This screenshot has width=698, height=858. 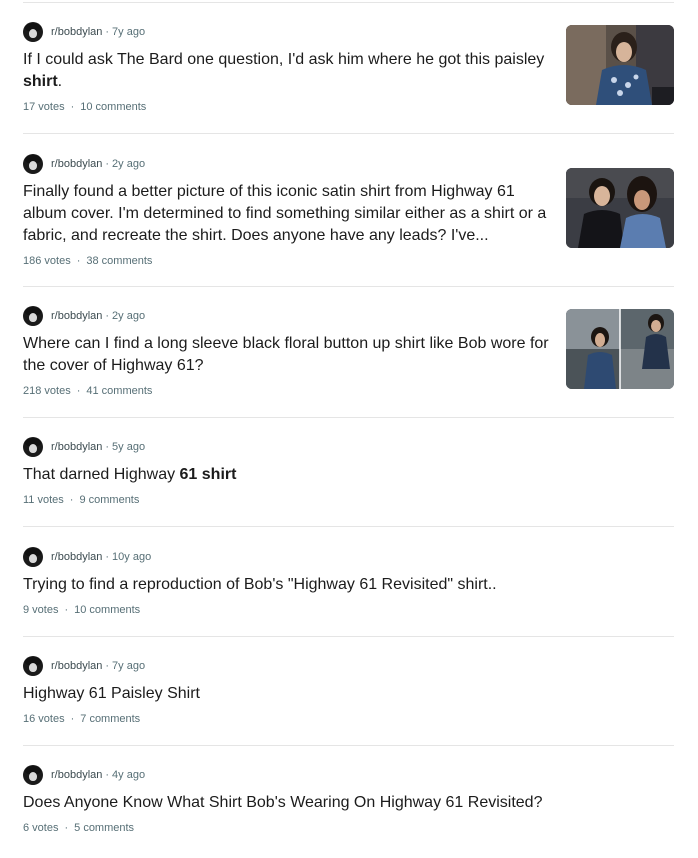 What do you see at coordinates (60, 81) in the screenshot?
I see `post-title-text-end: .` at bounding box center [60, 81].